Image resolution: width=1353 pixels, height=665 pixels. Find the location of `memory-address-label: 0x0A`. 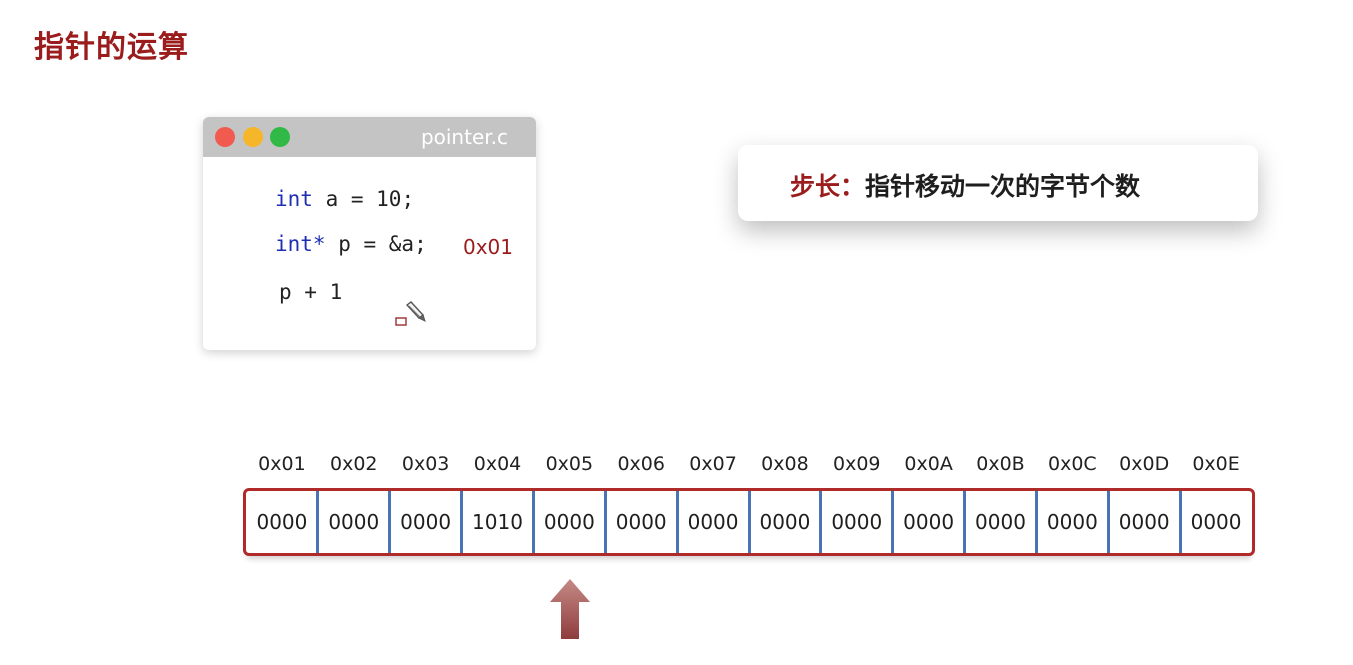

memory-address-label: 0x0A is located at coordinates (928, 464).